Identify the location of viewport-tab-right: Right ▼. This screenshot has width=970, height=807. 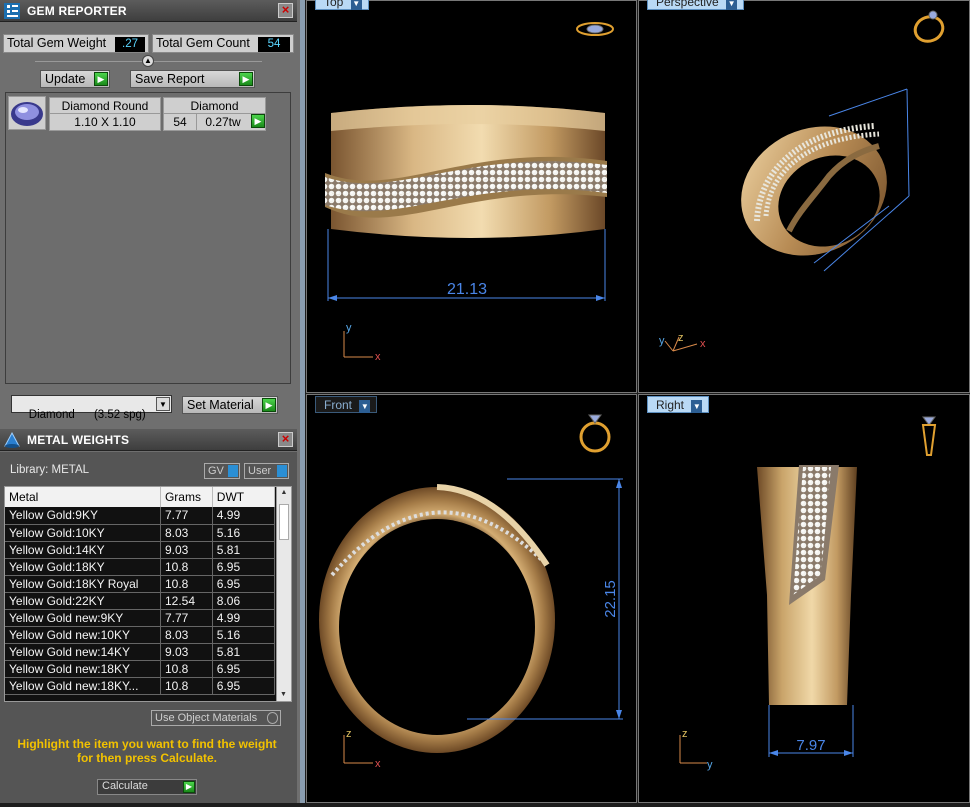
(678, 404).